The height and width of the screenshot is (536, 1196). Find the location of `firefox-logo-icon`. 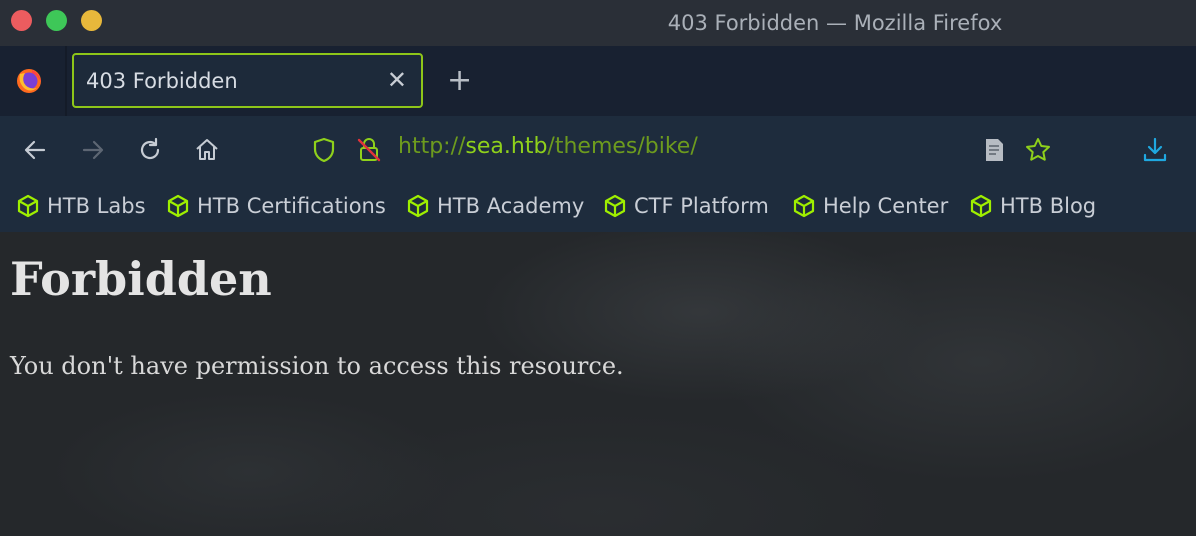

firefox-logo-icon is located at coordinates (29, 81).